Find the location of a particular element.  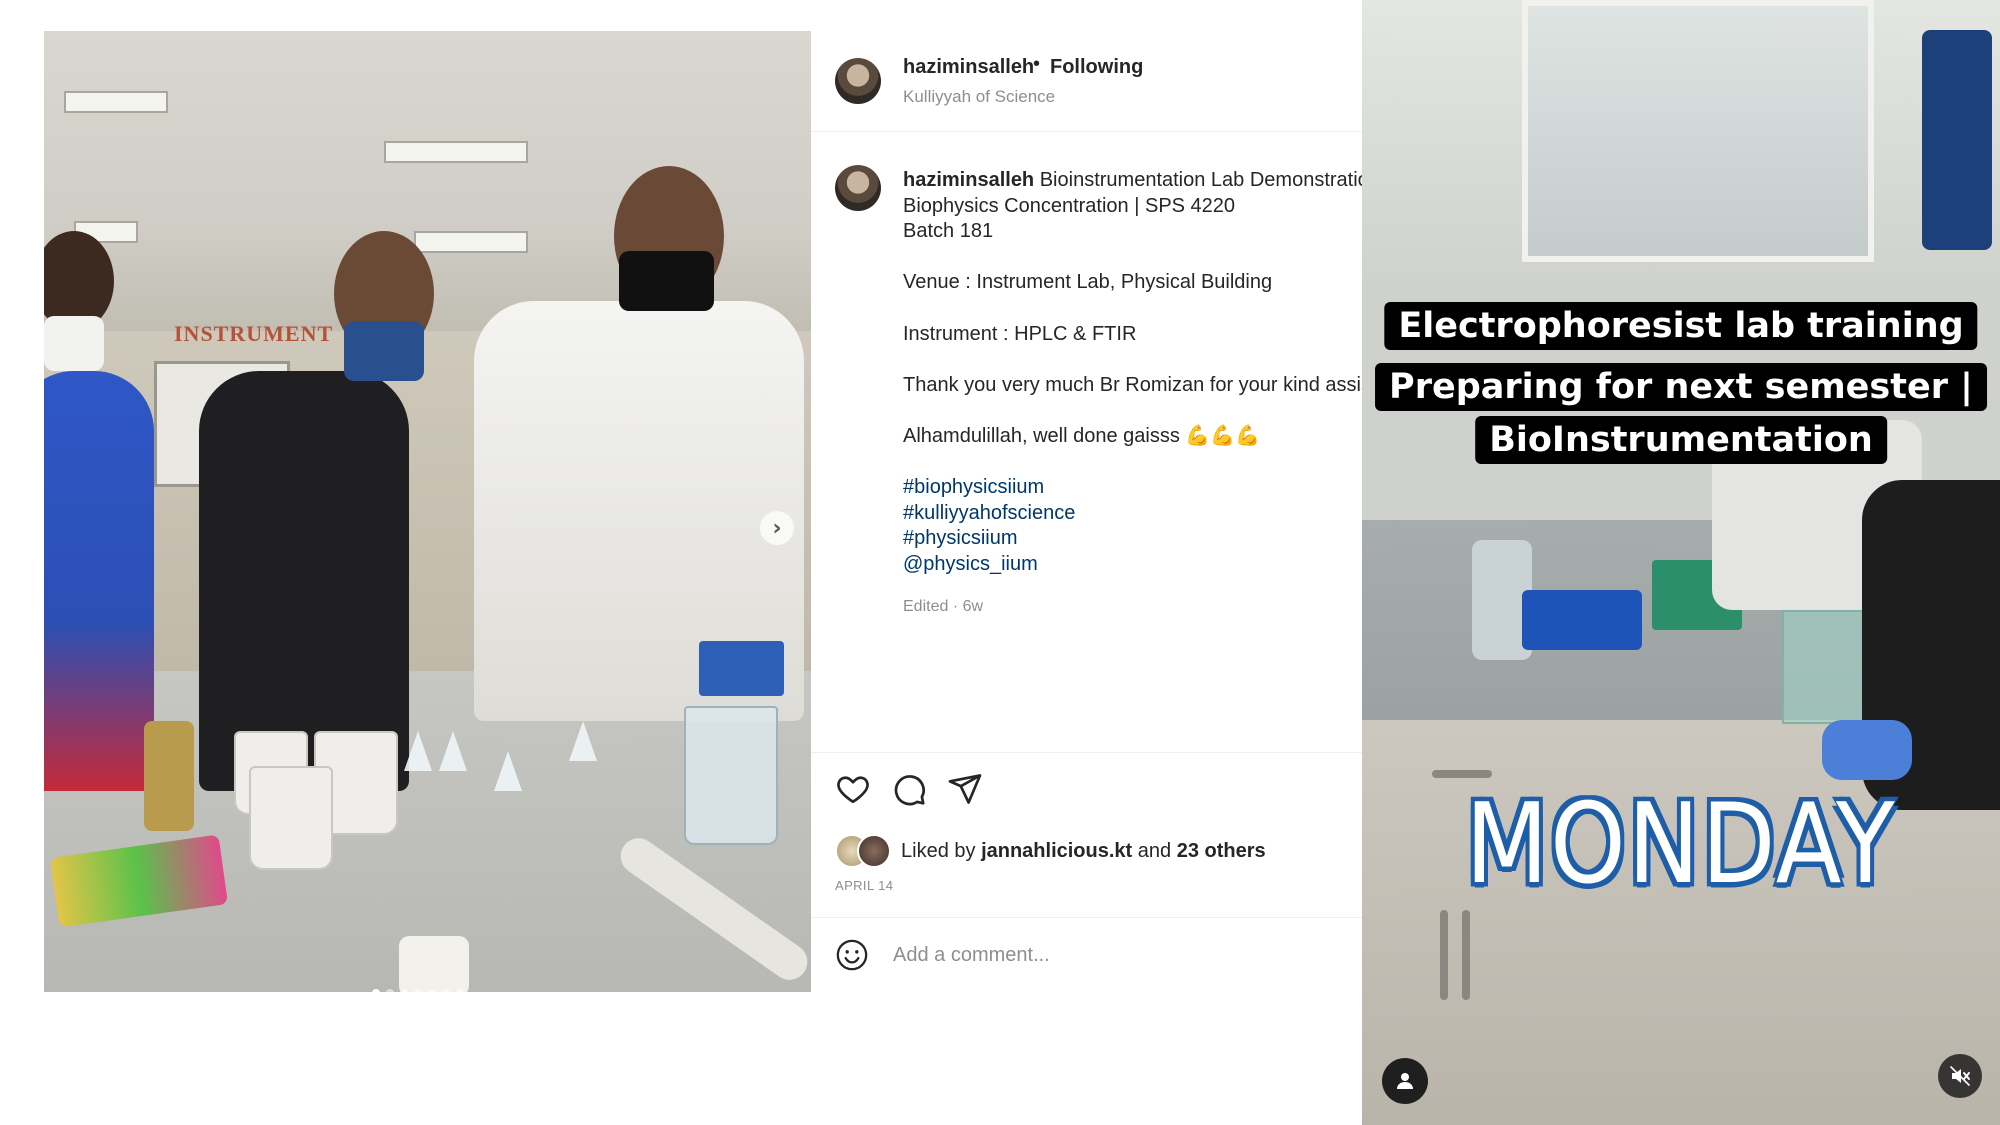

reel-caption-line-2: Preparing for next semester | is located at coordinates (1681, 387).